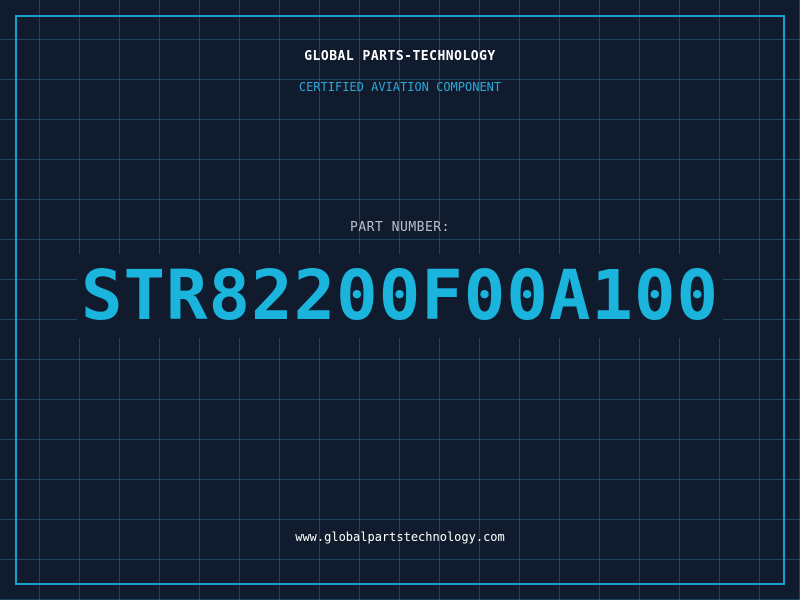  Describe the element at coordinates (400, 87) in the screenshot. I see `tagline: CERTIFIED AVIATION COMPONENT` at that location.